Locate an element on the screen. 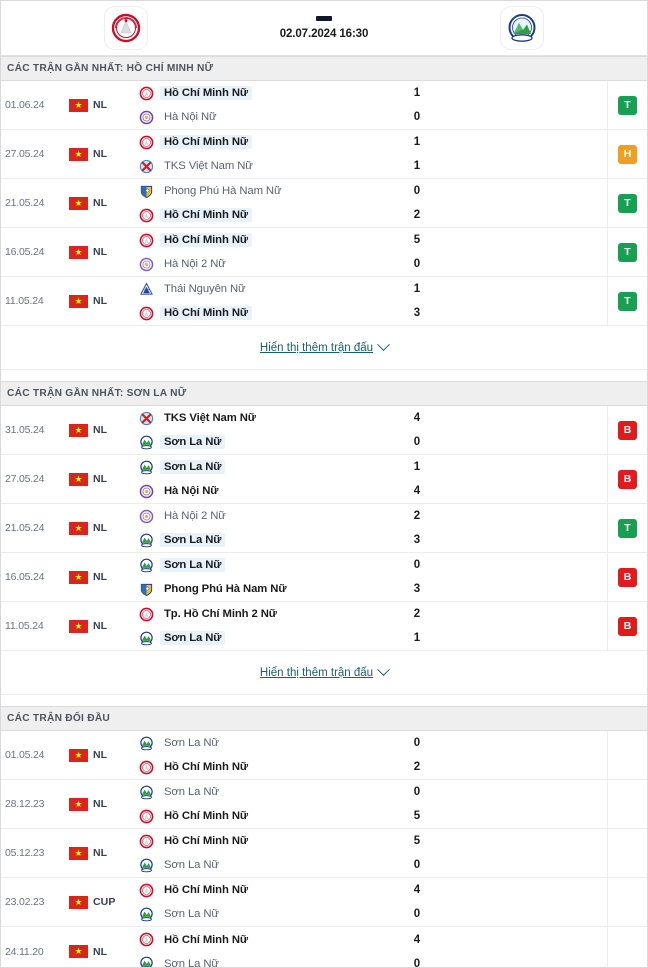 This screenshot has width=648, height=968. away-team-line: TKS Việt Nam Nữ is located at coordinates (248, 166).